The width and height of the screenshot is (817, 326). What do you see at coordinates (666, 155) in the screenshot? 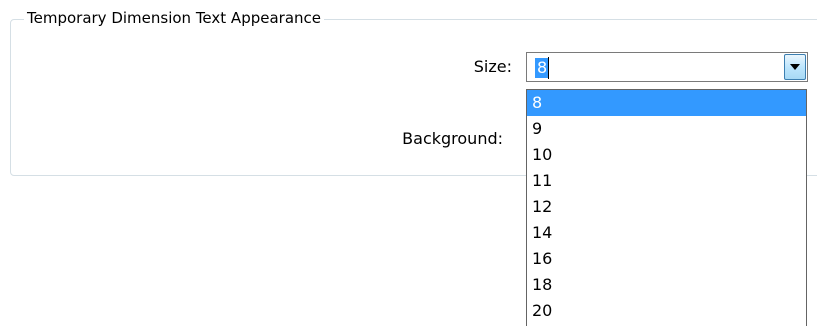
I see `size-option-10: 10` at bounding box center [666, 155].